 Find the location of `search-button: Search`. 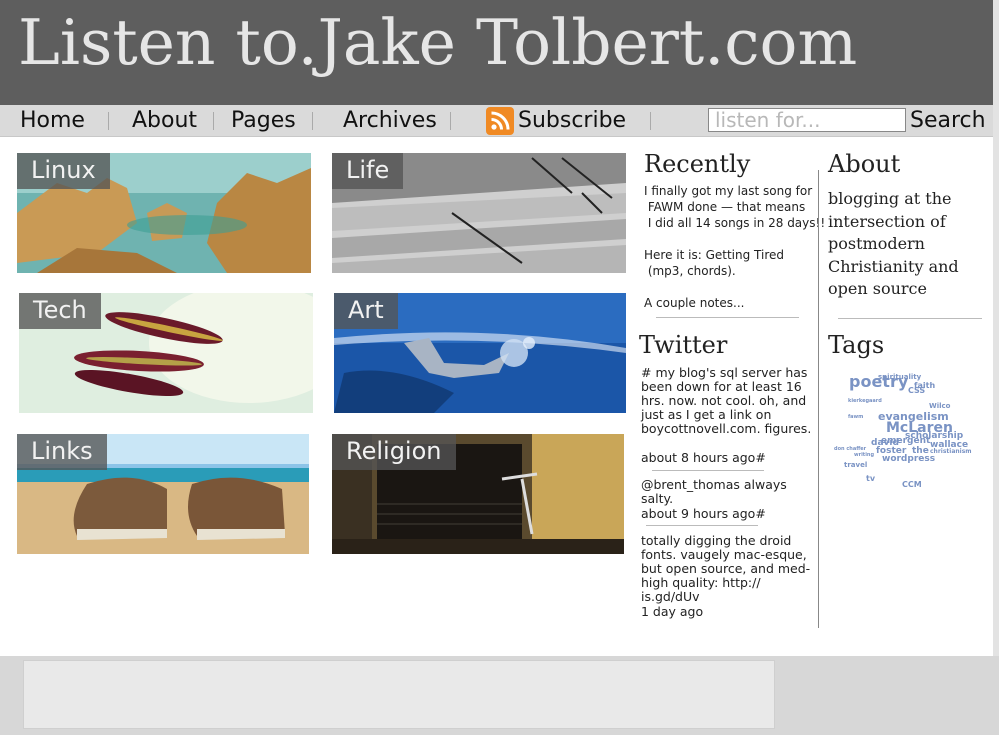

search-button: Search is located at coordinates (948, 121).